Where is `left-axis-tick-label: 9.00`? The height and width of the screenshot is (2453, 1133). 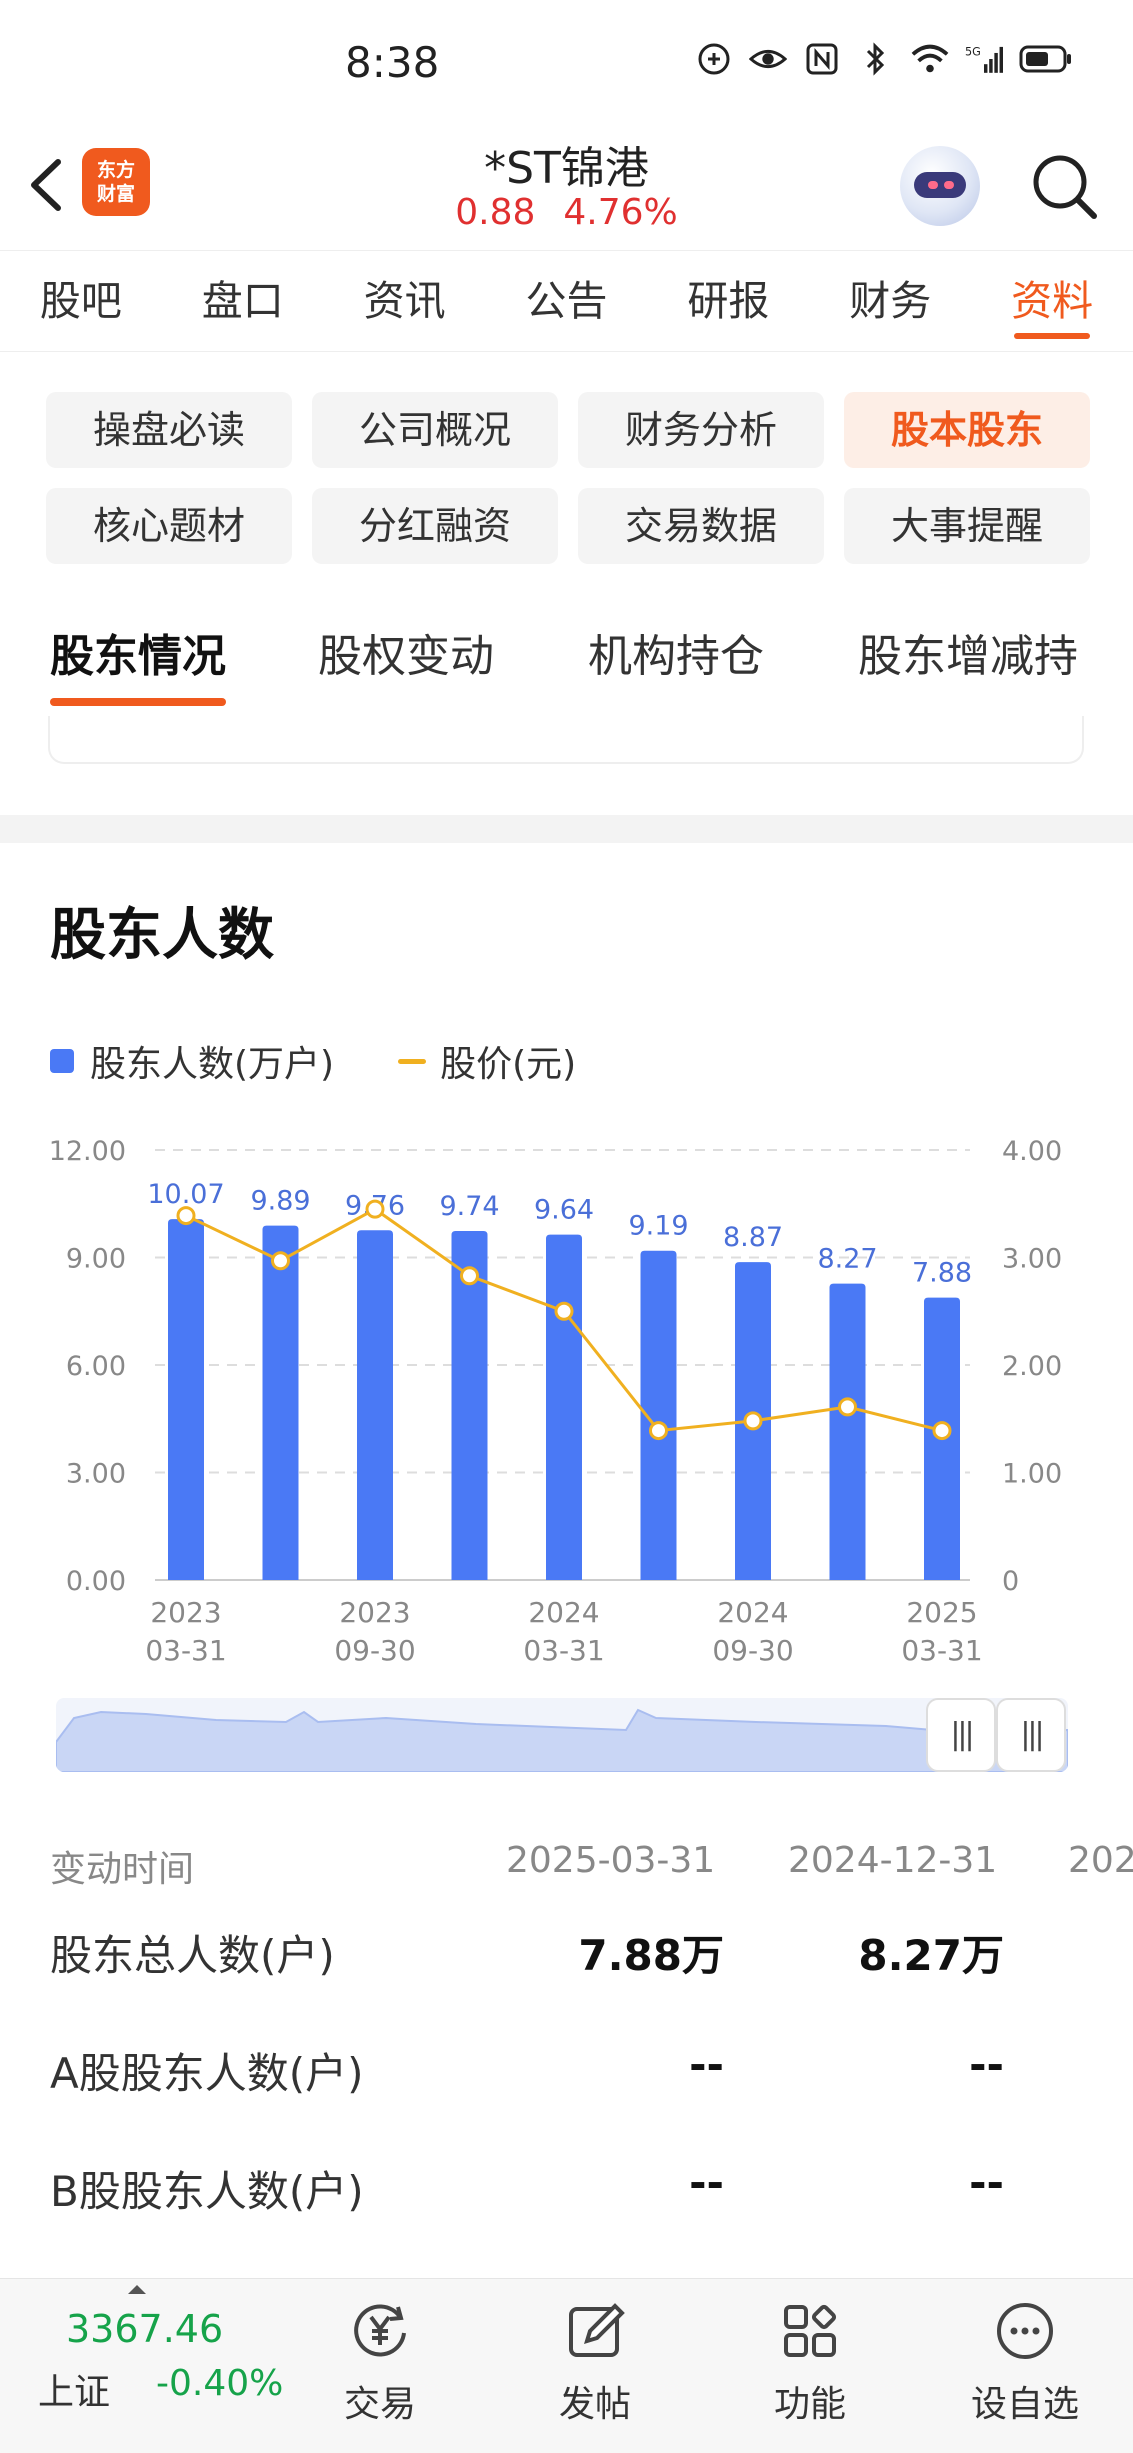 left-axis-tick-label: 9.00 is located at coordinates (96, 1259).